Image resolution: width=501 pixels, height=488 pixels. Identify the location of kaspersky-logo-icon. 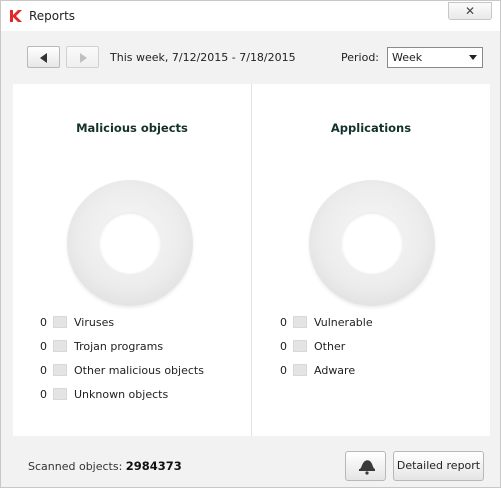
(16, 16).